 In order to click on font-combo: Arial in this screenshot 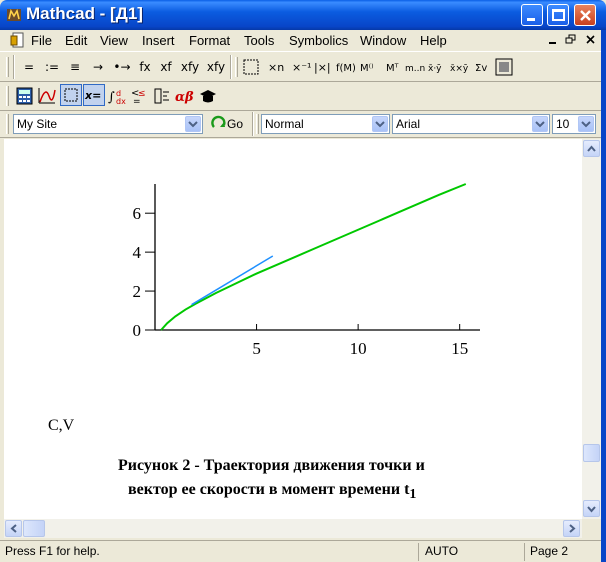, I will do `click(471, 124)`.